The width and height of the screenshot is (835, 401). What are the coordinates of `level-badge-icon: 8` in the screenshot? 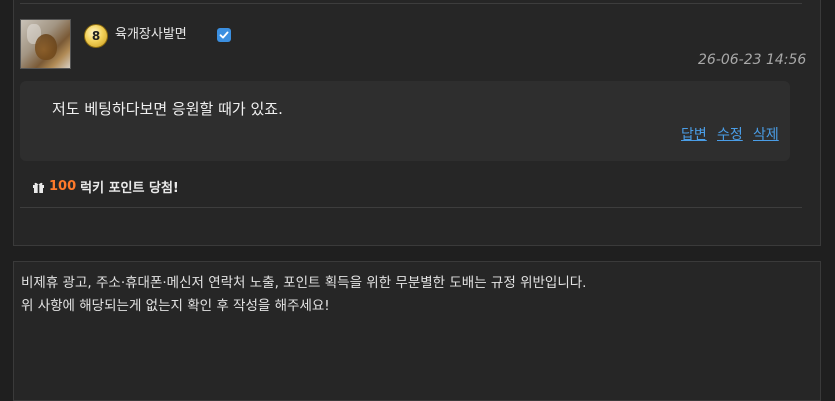 It's located at (96, 36).